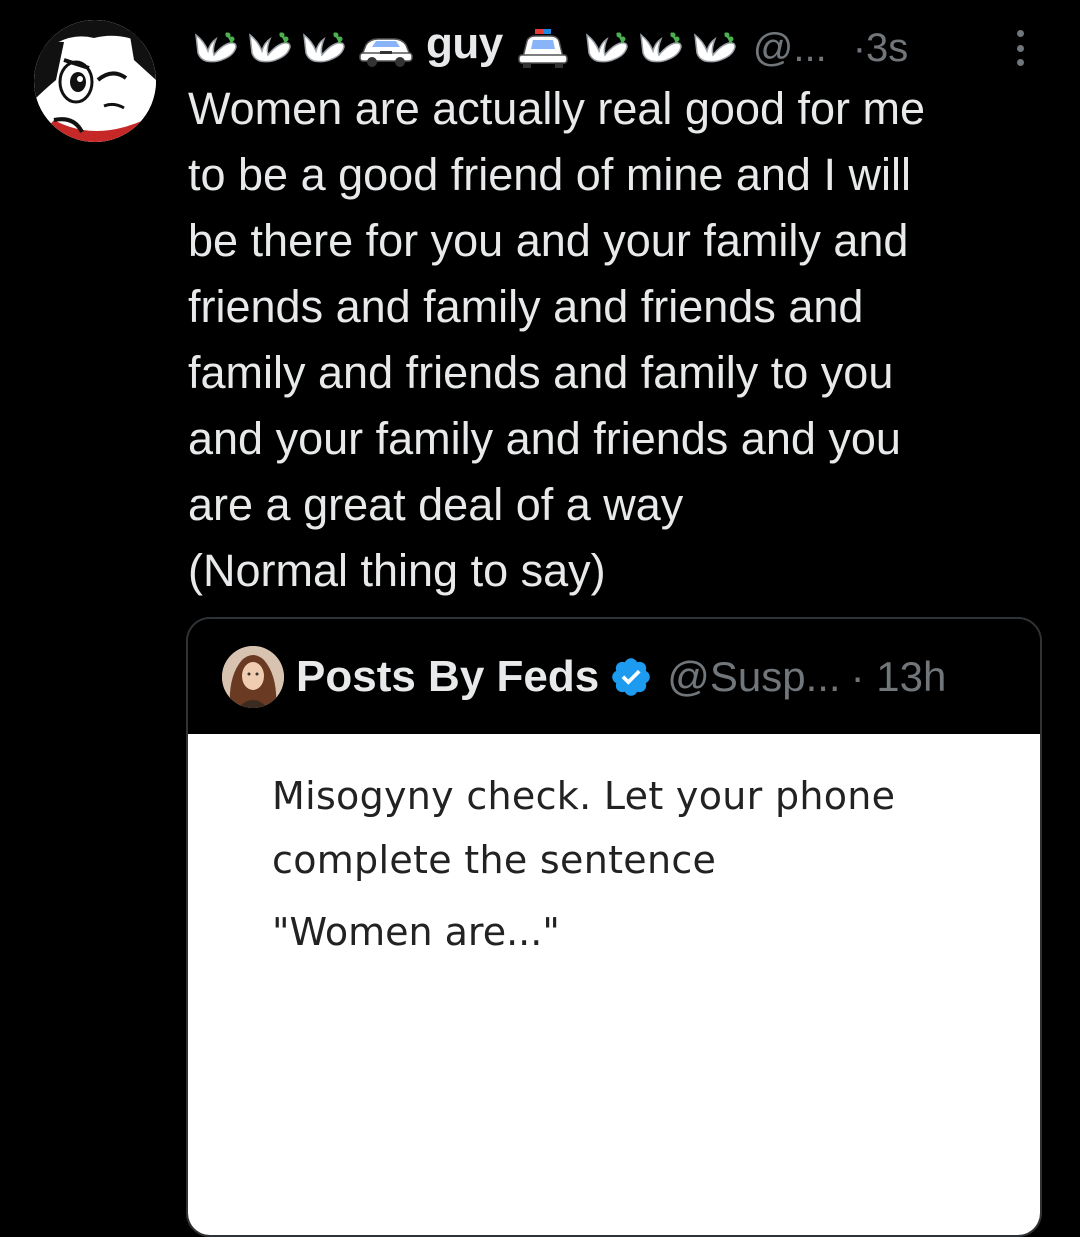 Image resolution: width=1080 pixels, height=1237 pixels. What do you see at coordinates (631, 676) in the screenshot?
I see `verified-badge-icon` at bounding box center [631, 676].